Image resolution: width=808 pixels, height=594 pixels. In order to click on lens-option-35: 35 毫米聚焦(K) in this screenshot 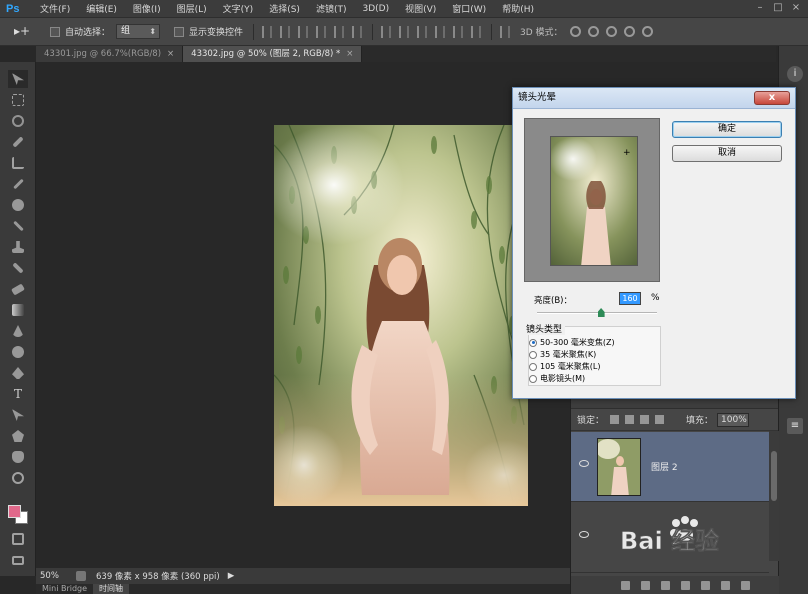, I will do `click(562, 354)`.